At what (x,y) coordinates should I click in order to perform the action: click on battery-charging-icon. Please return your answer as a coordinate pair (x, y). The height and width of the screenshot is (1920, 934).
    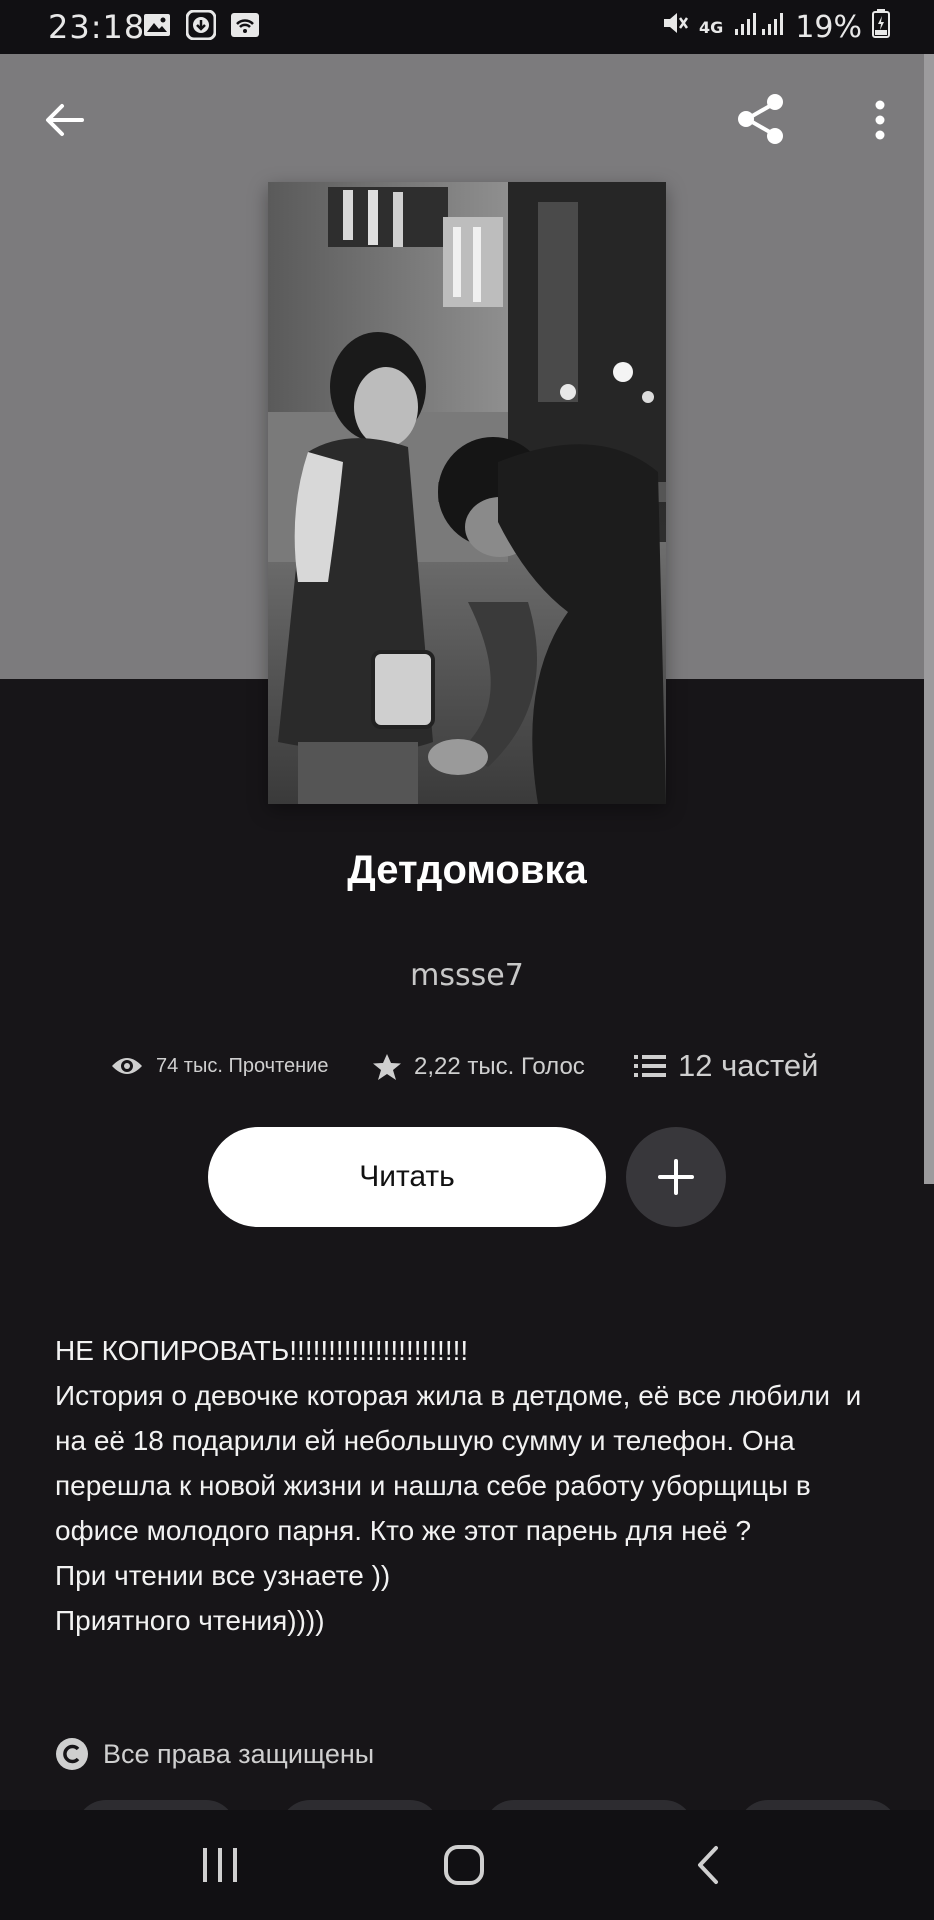
    Looking at the image, I should click on (881, 27).